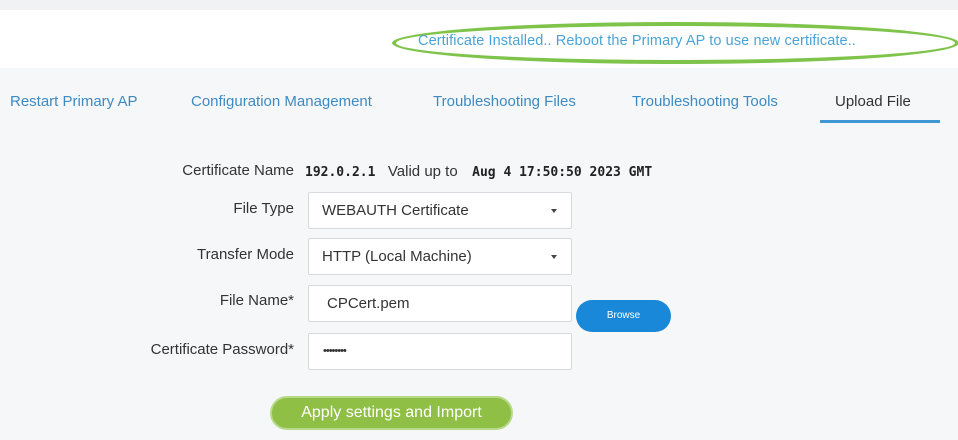 The width and height of the screenshot is (958, 440). Describe the element at coordinates (222, 349) in the screenshot. I see `certificate-password-label: Certificate Password*` at that location.